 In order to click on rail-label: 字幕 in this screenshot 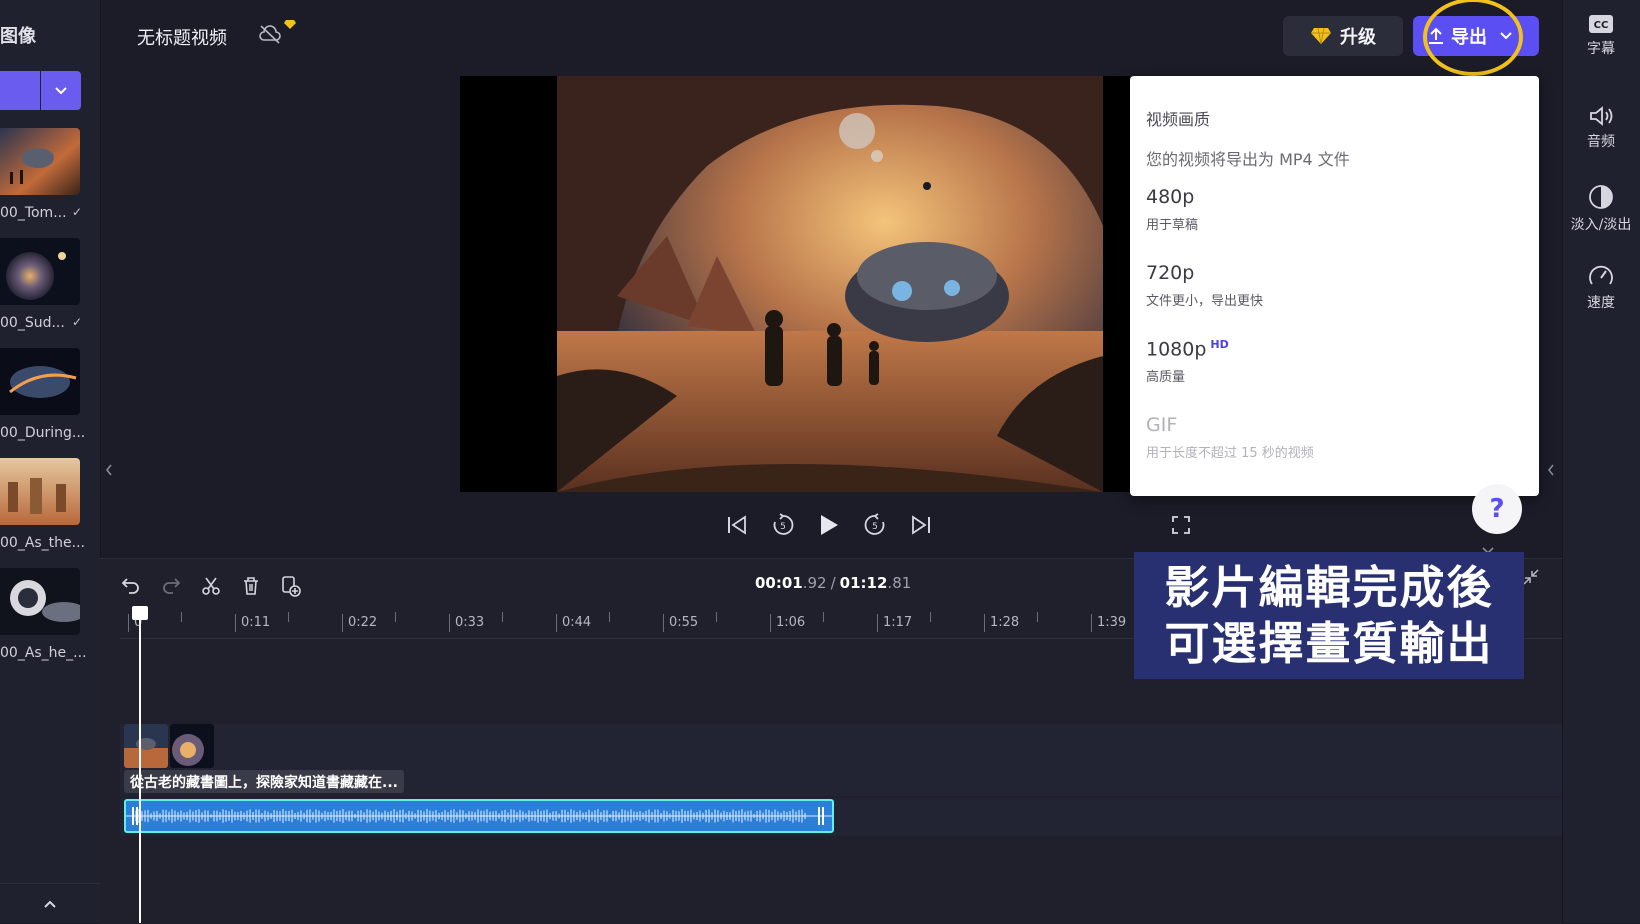, I will do `click(1601, 49)`.